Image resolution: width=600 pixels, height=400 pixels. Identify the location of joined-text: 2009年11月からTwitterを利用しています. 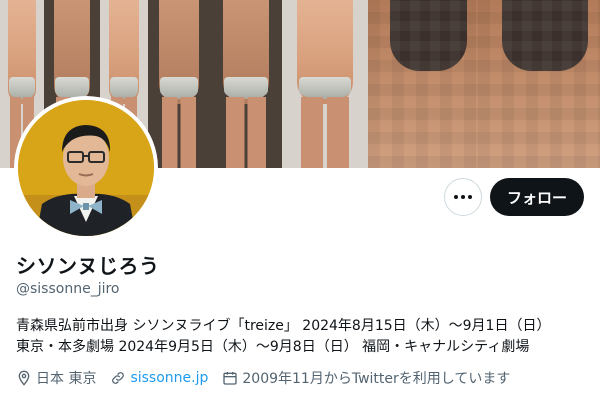
(376, 379).